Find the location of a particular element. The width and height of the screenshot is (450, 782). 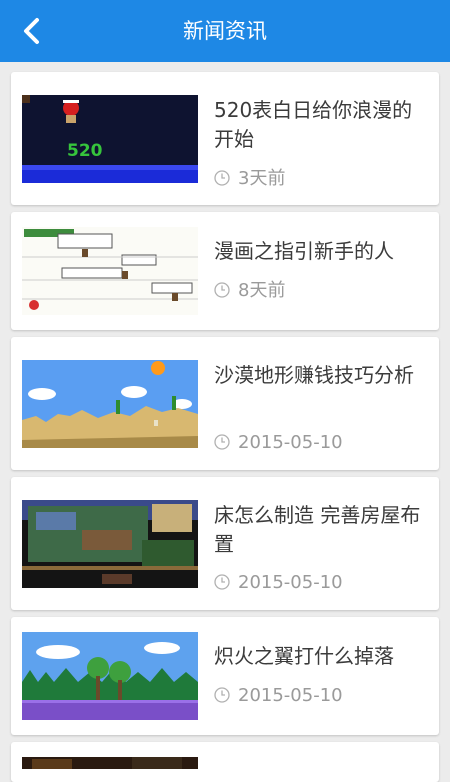

page-title: 新闻资讯 is located at coordinates (225, 31).